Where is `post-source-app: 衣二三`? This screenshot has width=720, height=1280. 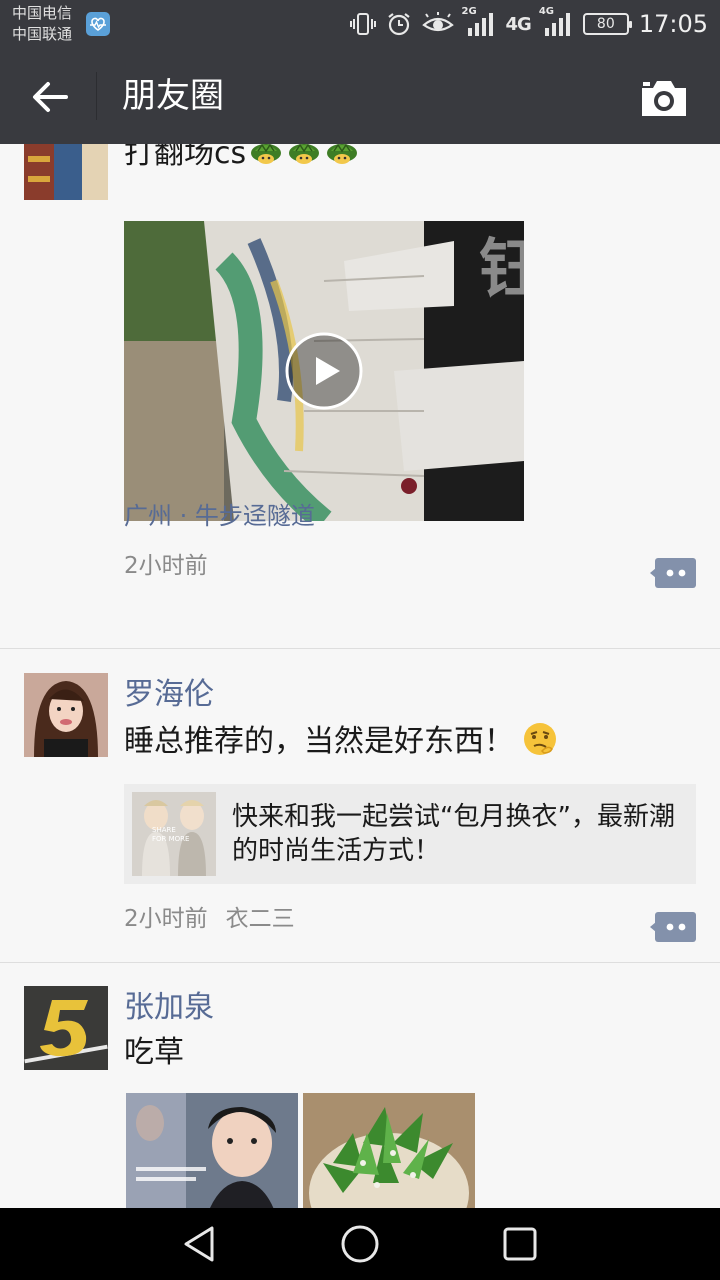 post-source-app: 衣二三 is located at coordinates (260, 919).